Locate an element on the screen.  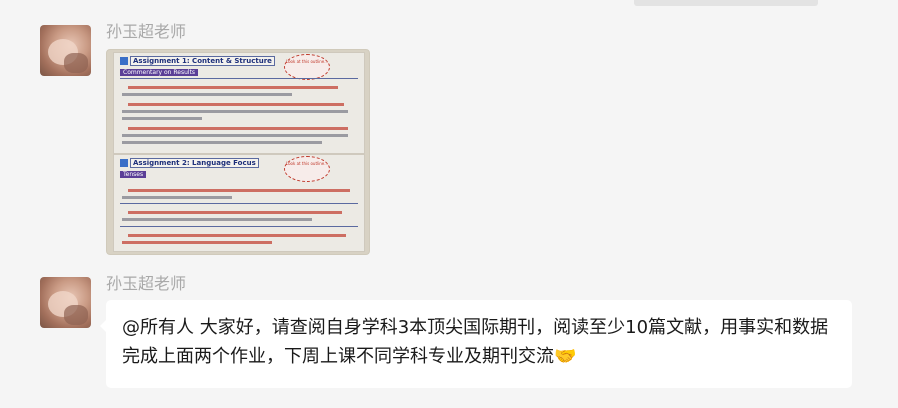
slide-title: Assignment 1: Content & Structure is located at coordinates (202, 61).